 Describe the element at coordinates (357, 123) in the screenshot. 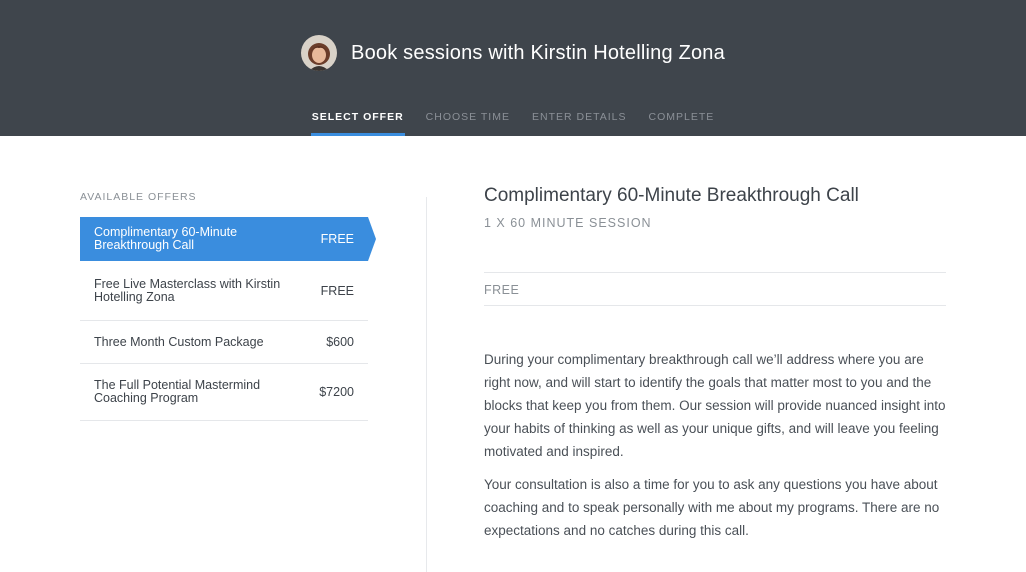

I see `step-select-offer: SELECT OFFER` at that location.